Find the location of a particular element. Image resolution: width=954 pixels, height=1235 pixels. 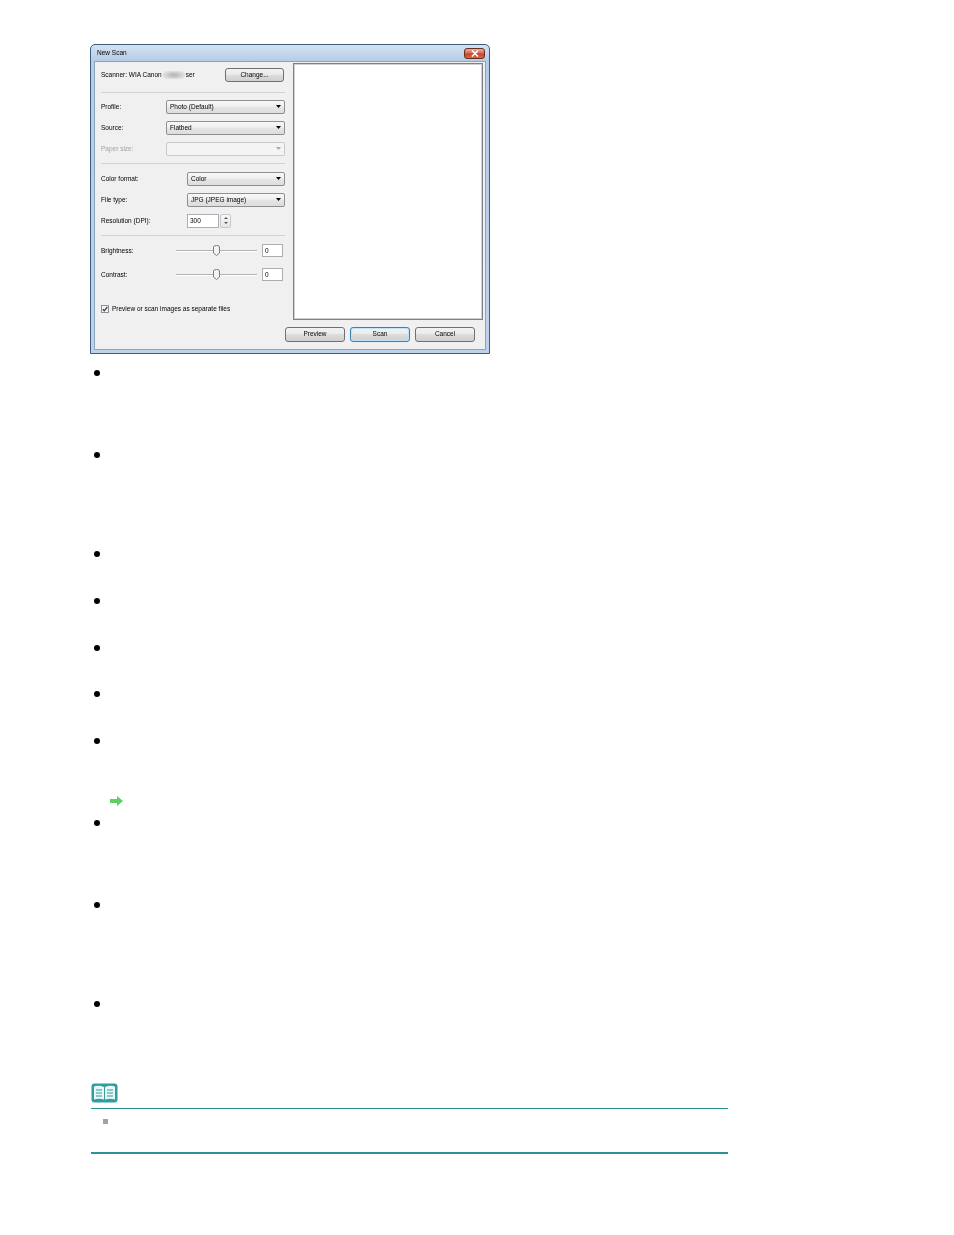

spin-buttons is located at coordinates (225, 220).